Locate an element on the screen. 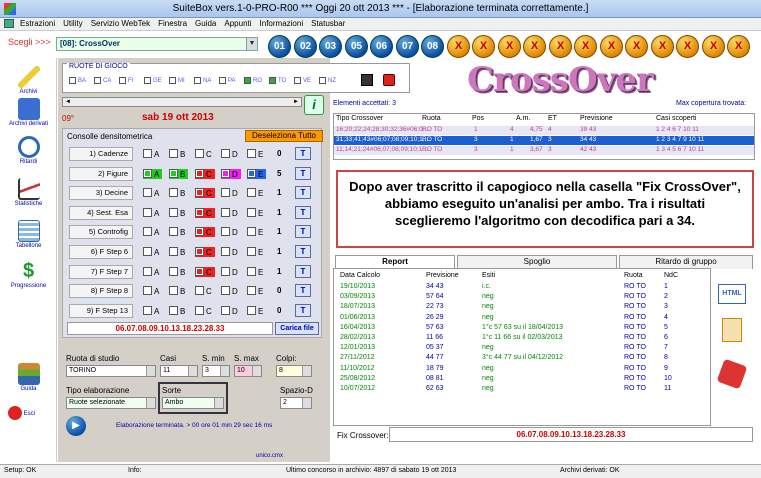 The width and height of the screenshot is (761, 478). chevron-down-icon: ▼ is located at coordinates (251, 44).